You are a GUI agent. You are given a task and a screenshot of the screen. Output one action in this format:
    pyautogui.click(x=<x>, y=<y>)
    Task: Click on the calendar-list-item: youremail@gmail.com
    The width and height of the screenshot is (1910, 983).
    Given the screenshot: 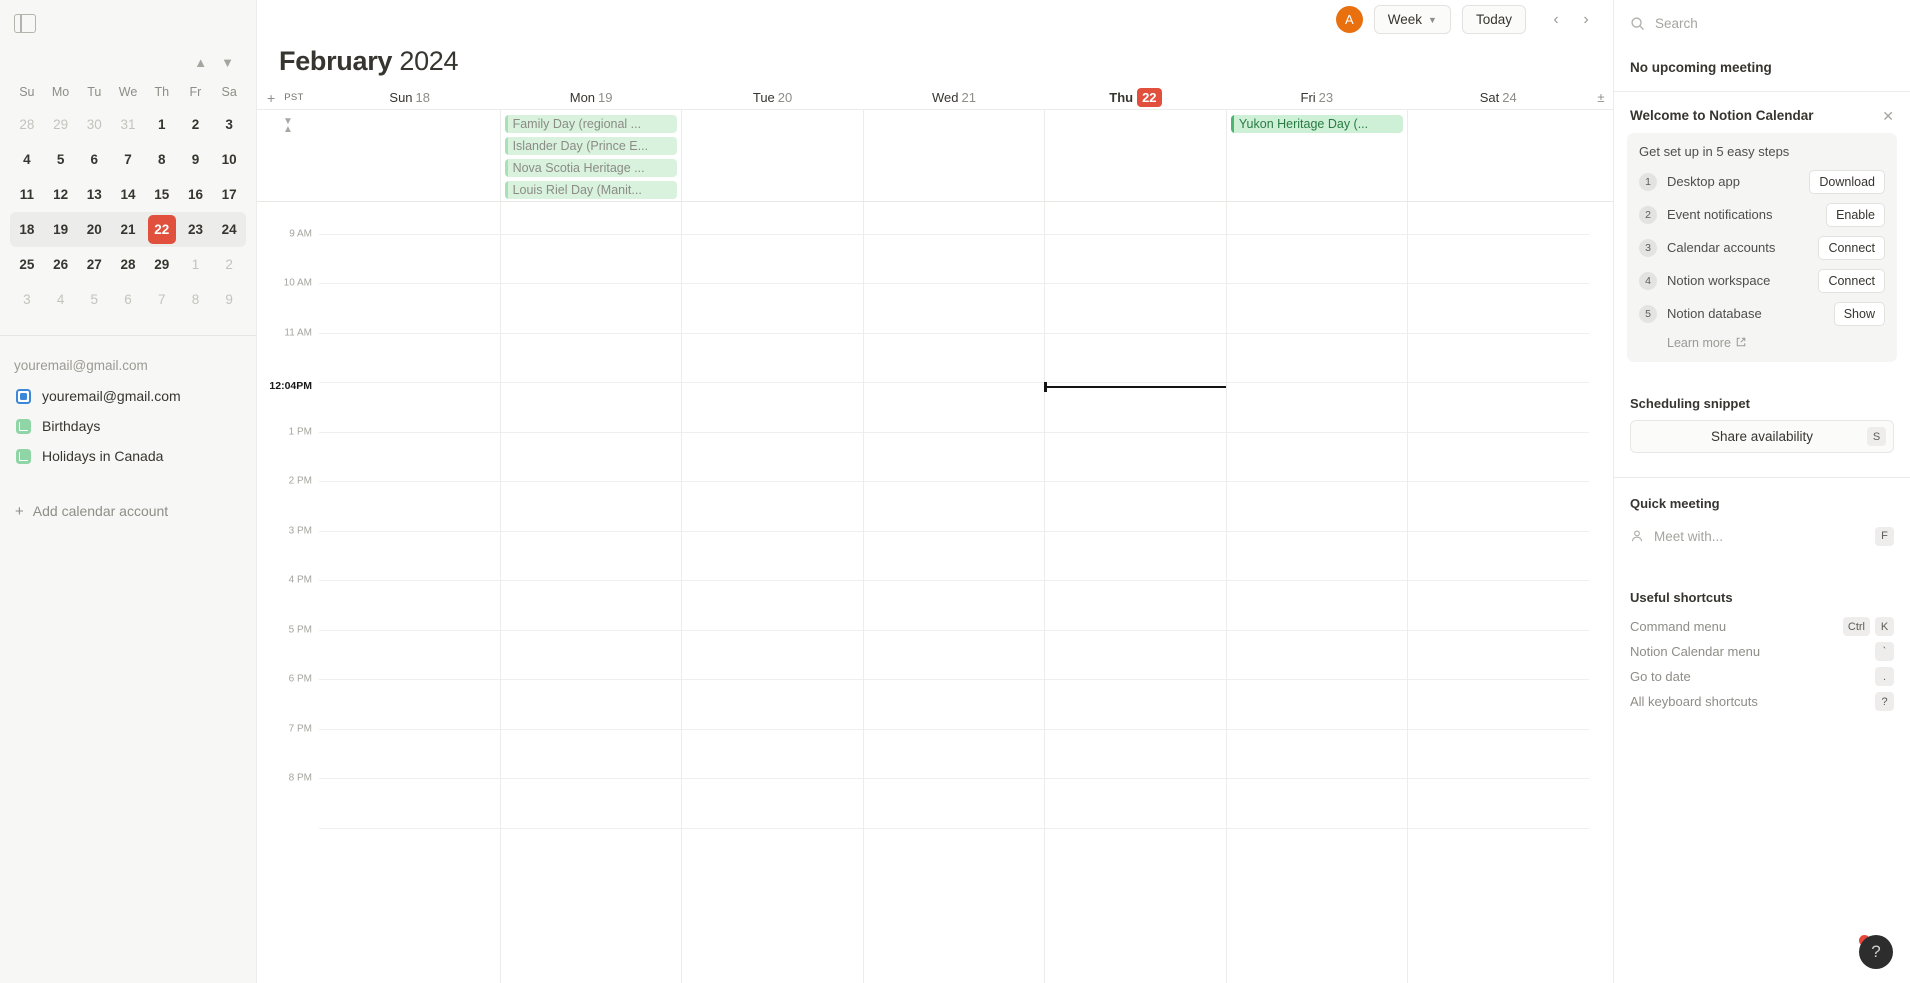 What is the action you would take?
    pyautogui.click(x=128, y=396)
    